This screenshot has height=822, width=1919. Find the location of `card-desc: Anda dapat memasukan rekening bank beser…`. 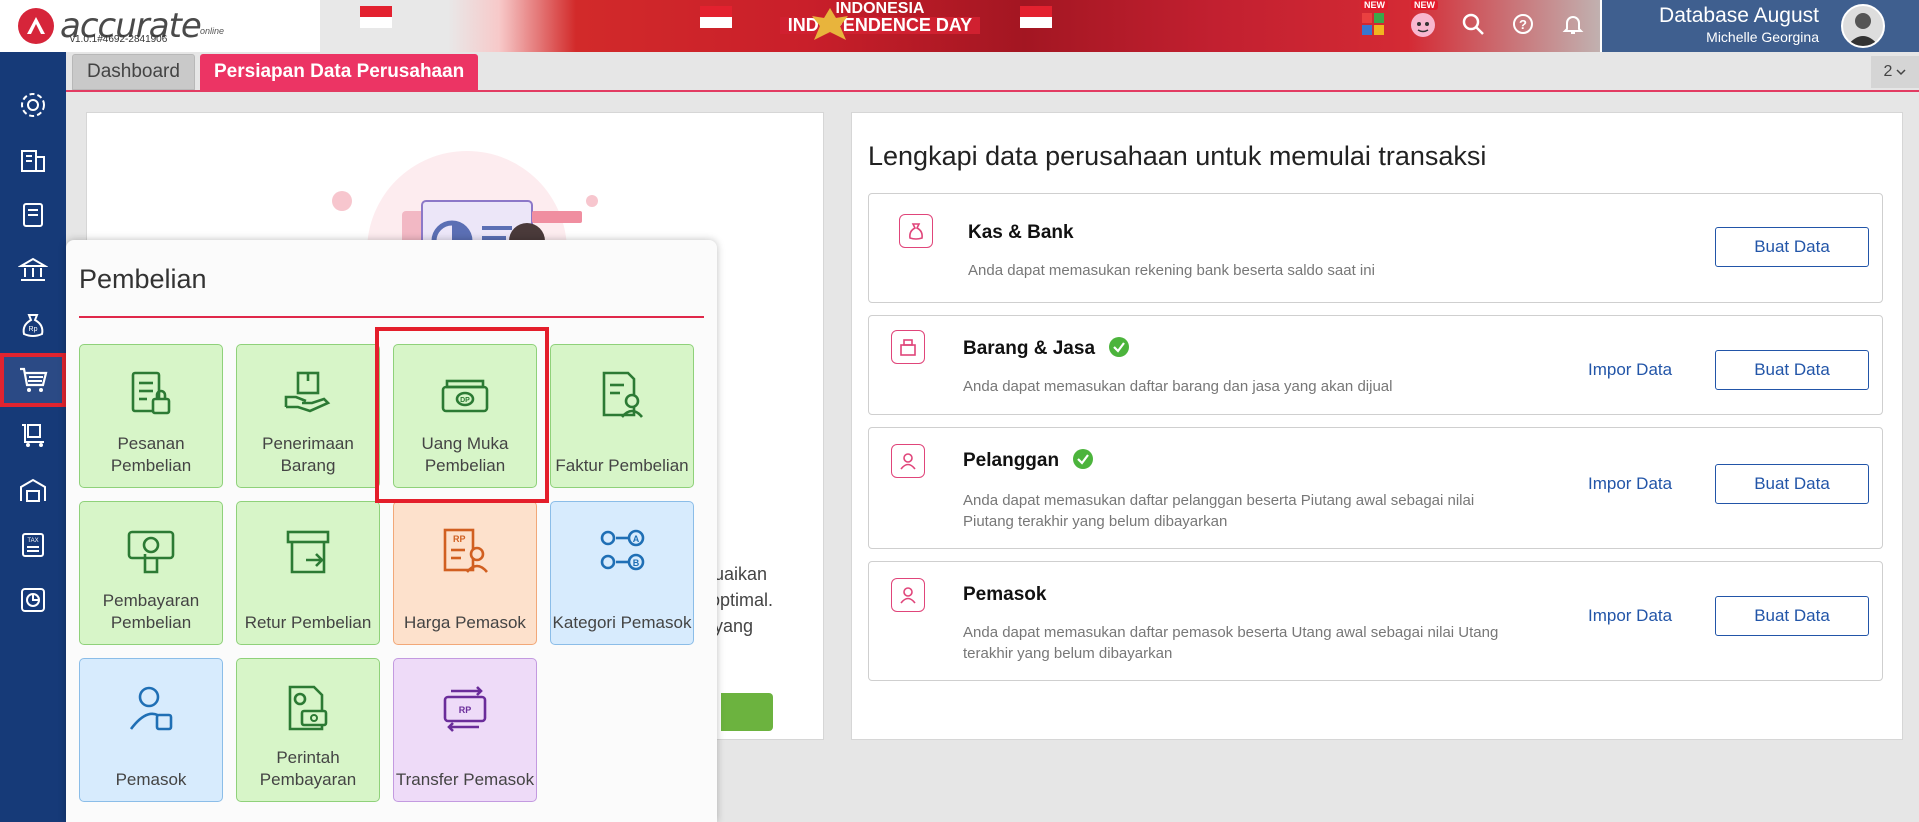

card-desc: Anda dapat memasukan rekening bank beser… is located at coordinates (1171, 270).